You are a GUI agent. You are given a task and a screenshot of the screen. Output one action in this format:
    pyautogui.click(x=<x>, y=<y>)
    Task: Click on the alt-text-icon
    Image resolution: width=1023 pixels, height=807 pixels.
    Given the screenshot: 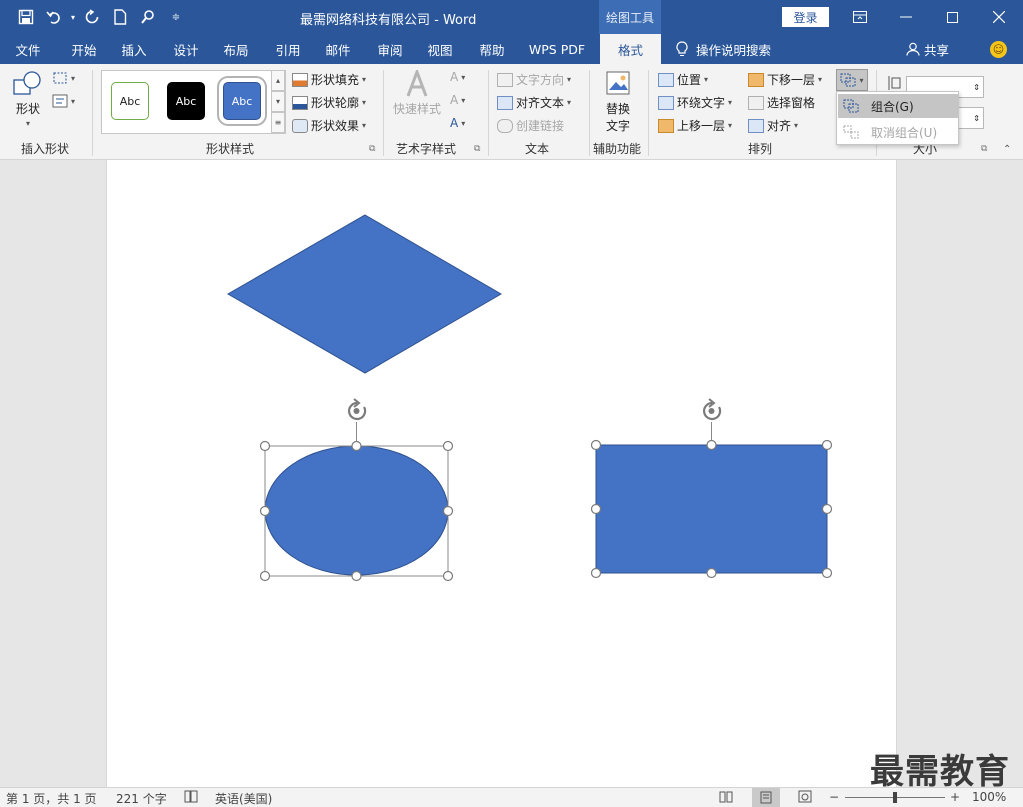 What is the action you would take?
    pyautogui.click(x=618, y=83)
    